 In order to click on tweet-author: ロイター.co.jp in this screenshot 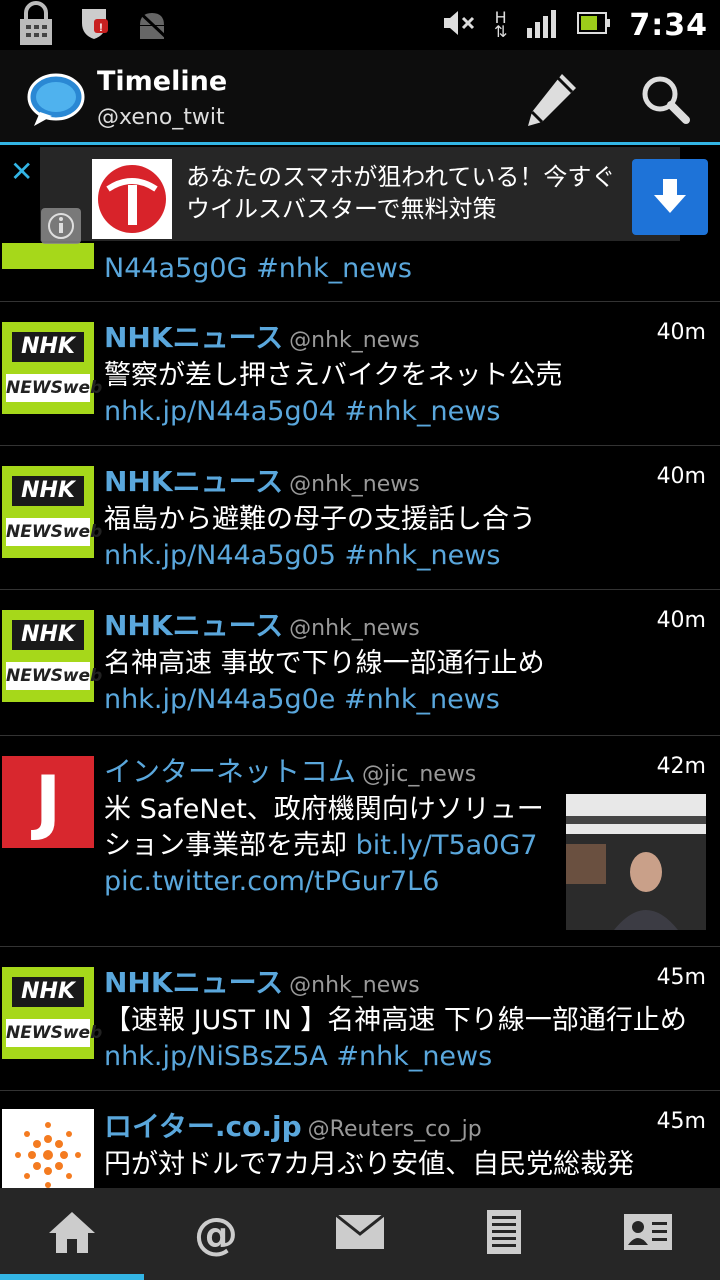, I will do `click(203, 1126)`.